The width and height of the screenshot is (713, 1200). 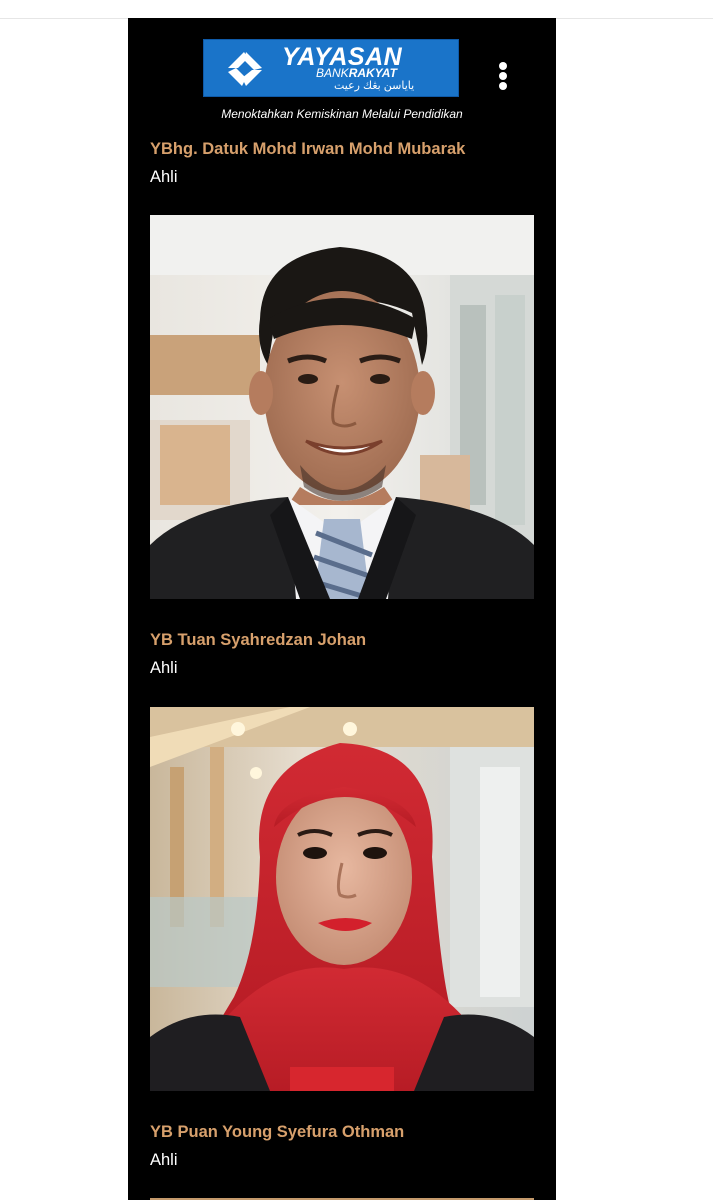 I want to click on logo-jawi-script: ياياسن بڠك رعيت, so click(x=374, y=86).